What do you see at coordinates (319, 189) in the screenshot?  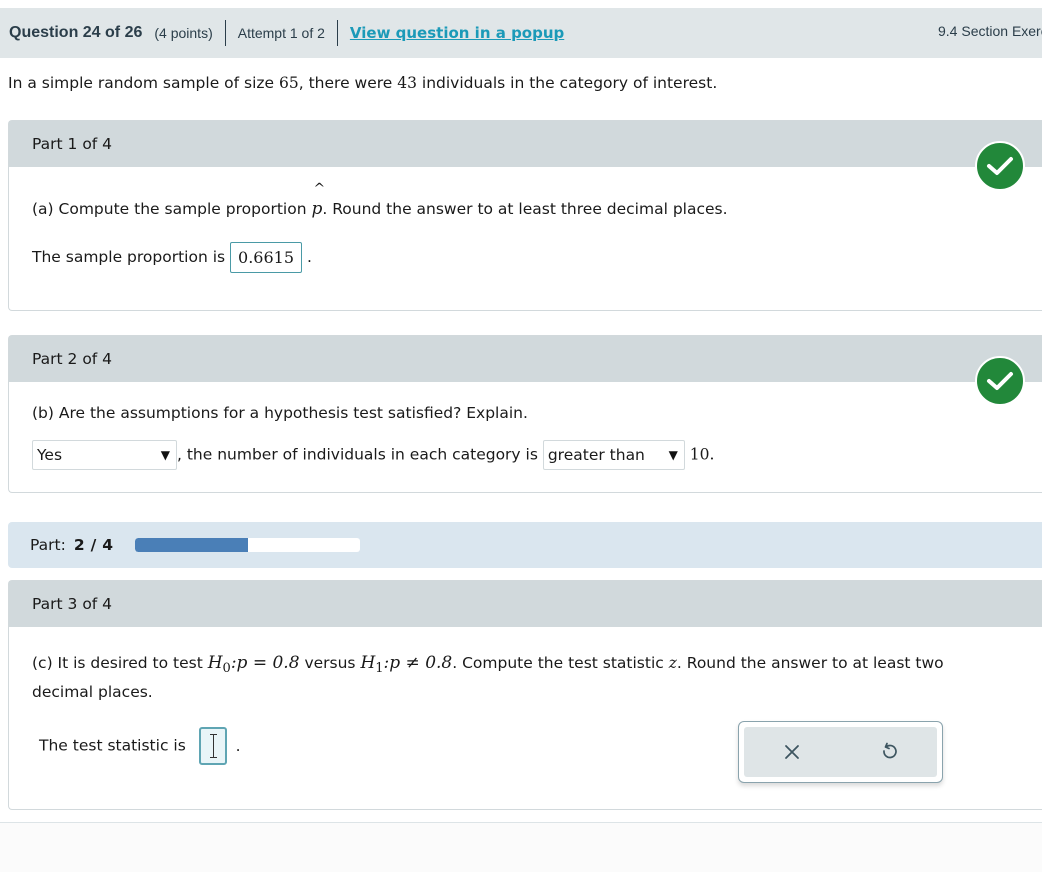 I see `hat-accent: ^` at bounding box center [319, 189].